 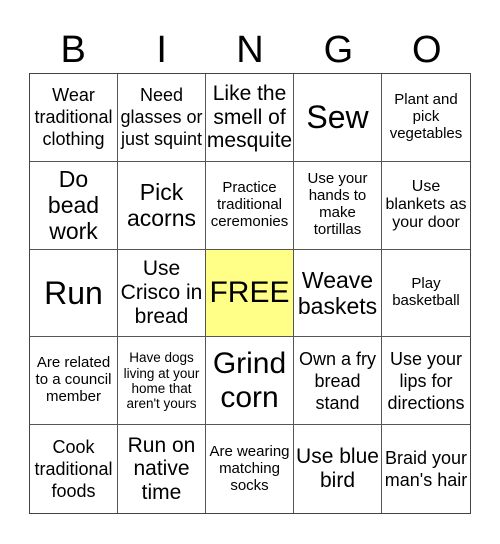 What do you see at coordinates (161, 50) in the screenshot?
I see `header-letter-i: I` at bounding box center [161, 50].